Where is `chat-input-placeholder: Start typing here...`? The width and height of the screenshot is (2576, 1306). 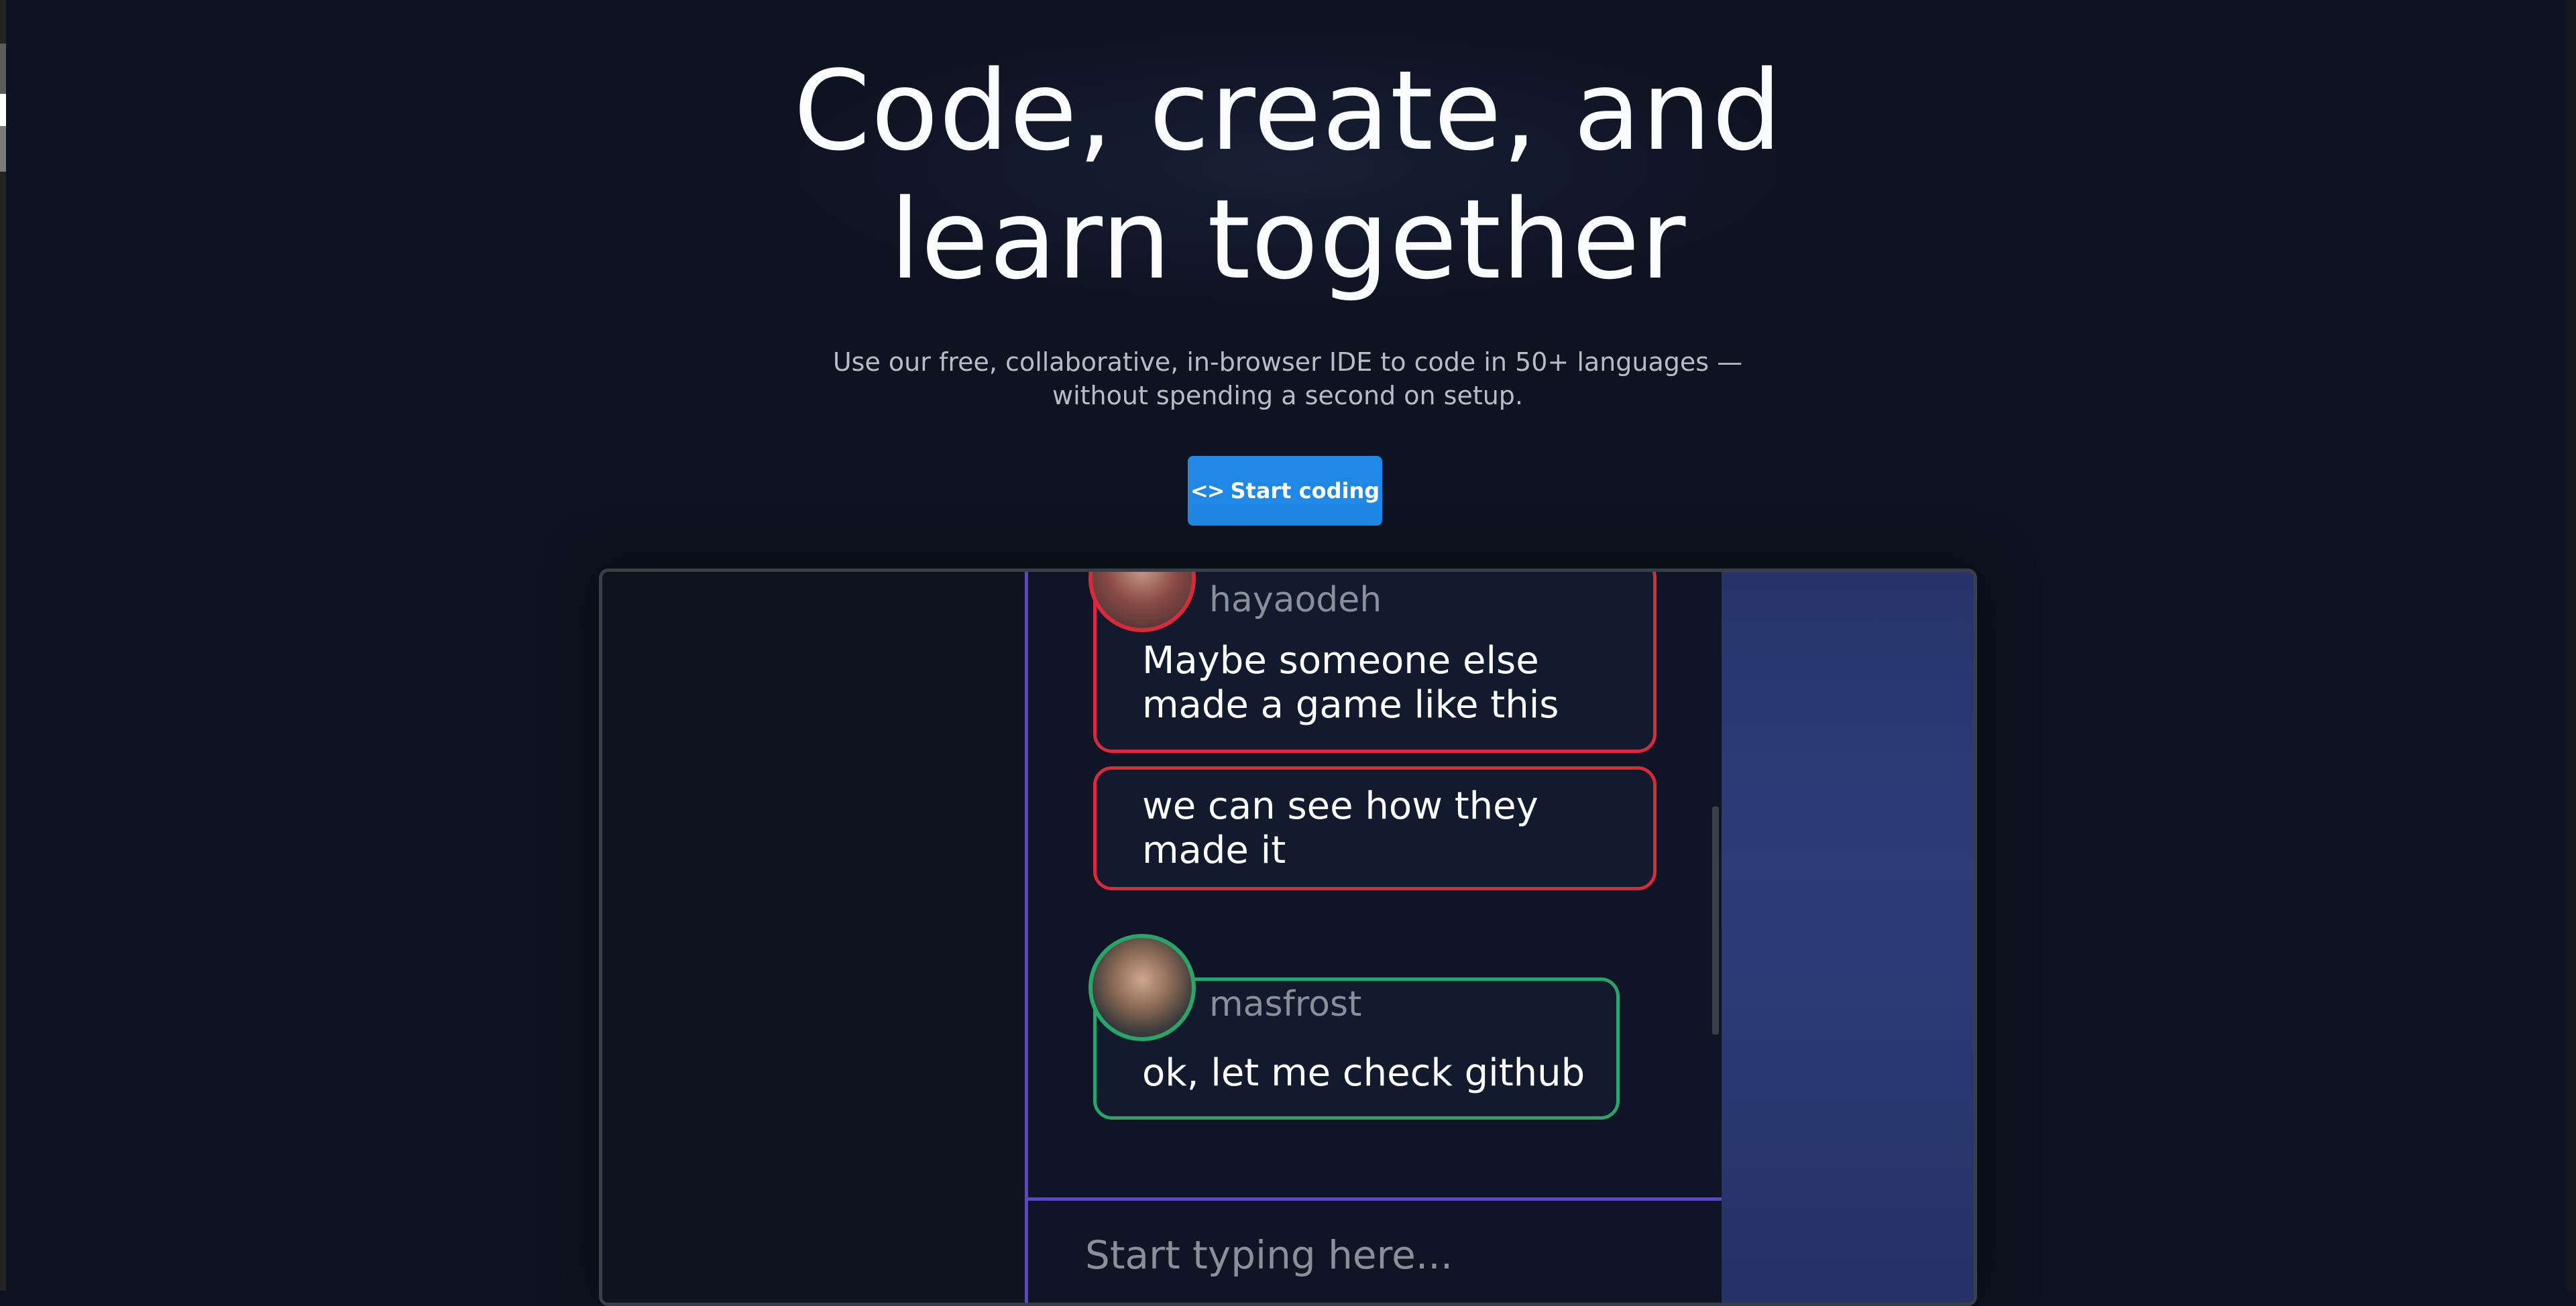 chat-input-placeholder: Start typing here... is located at coordinates (1269, 1255).